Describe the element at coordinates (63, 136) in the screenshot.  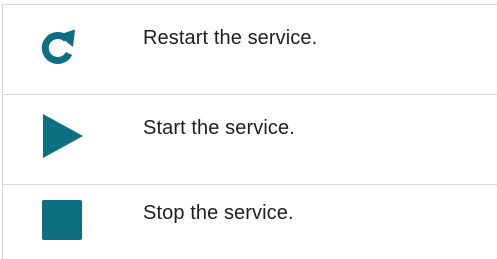
I see `play-icon` at that location.